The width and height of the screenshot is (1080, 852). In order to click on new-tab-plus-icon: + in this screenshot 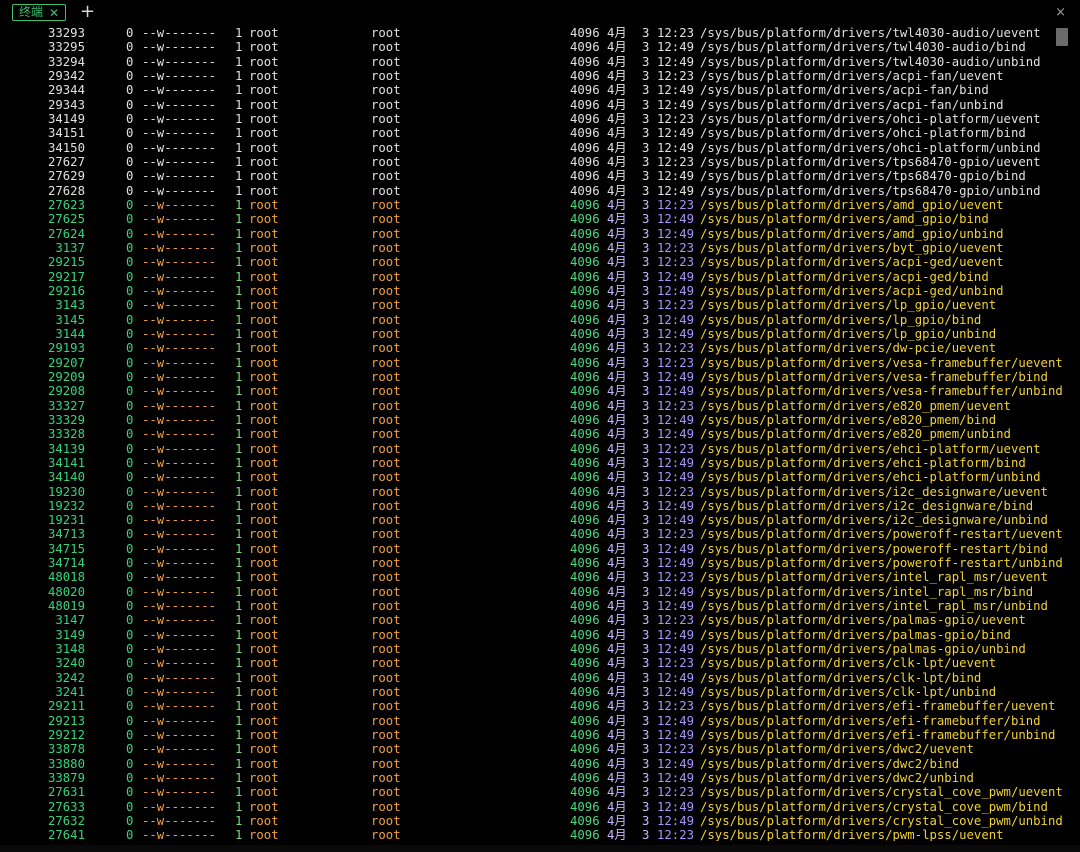, I will do `click(87, 12)`.